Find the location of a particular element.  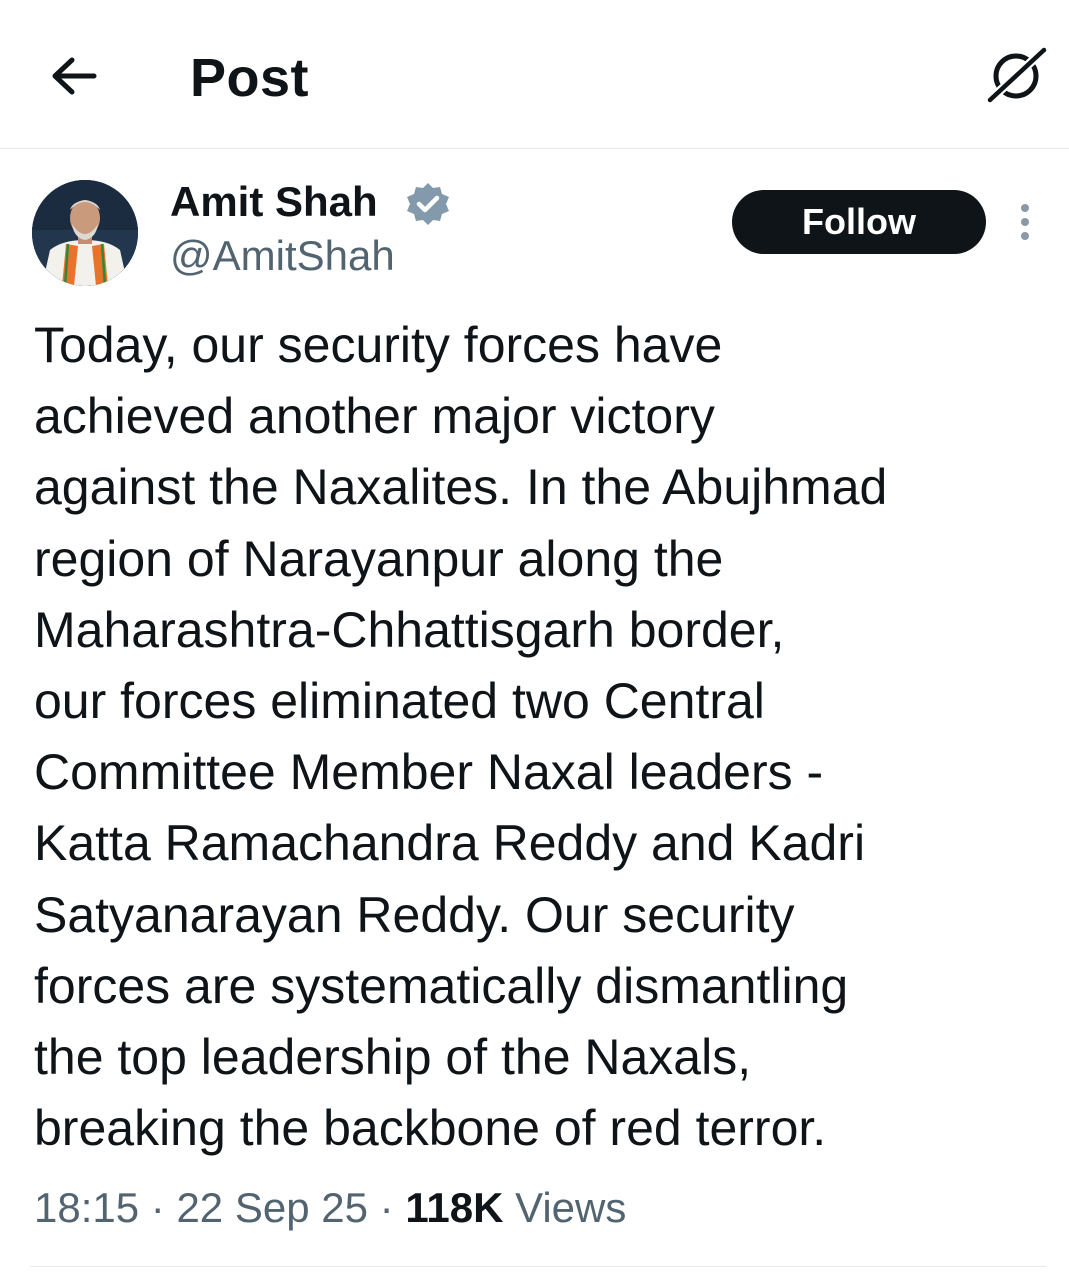

back-button is located at coordinates (74, 76).